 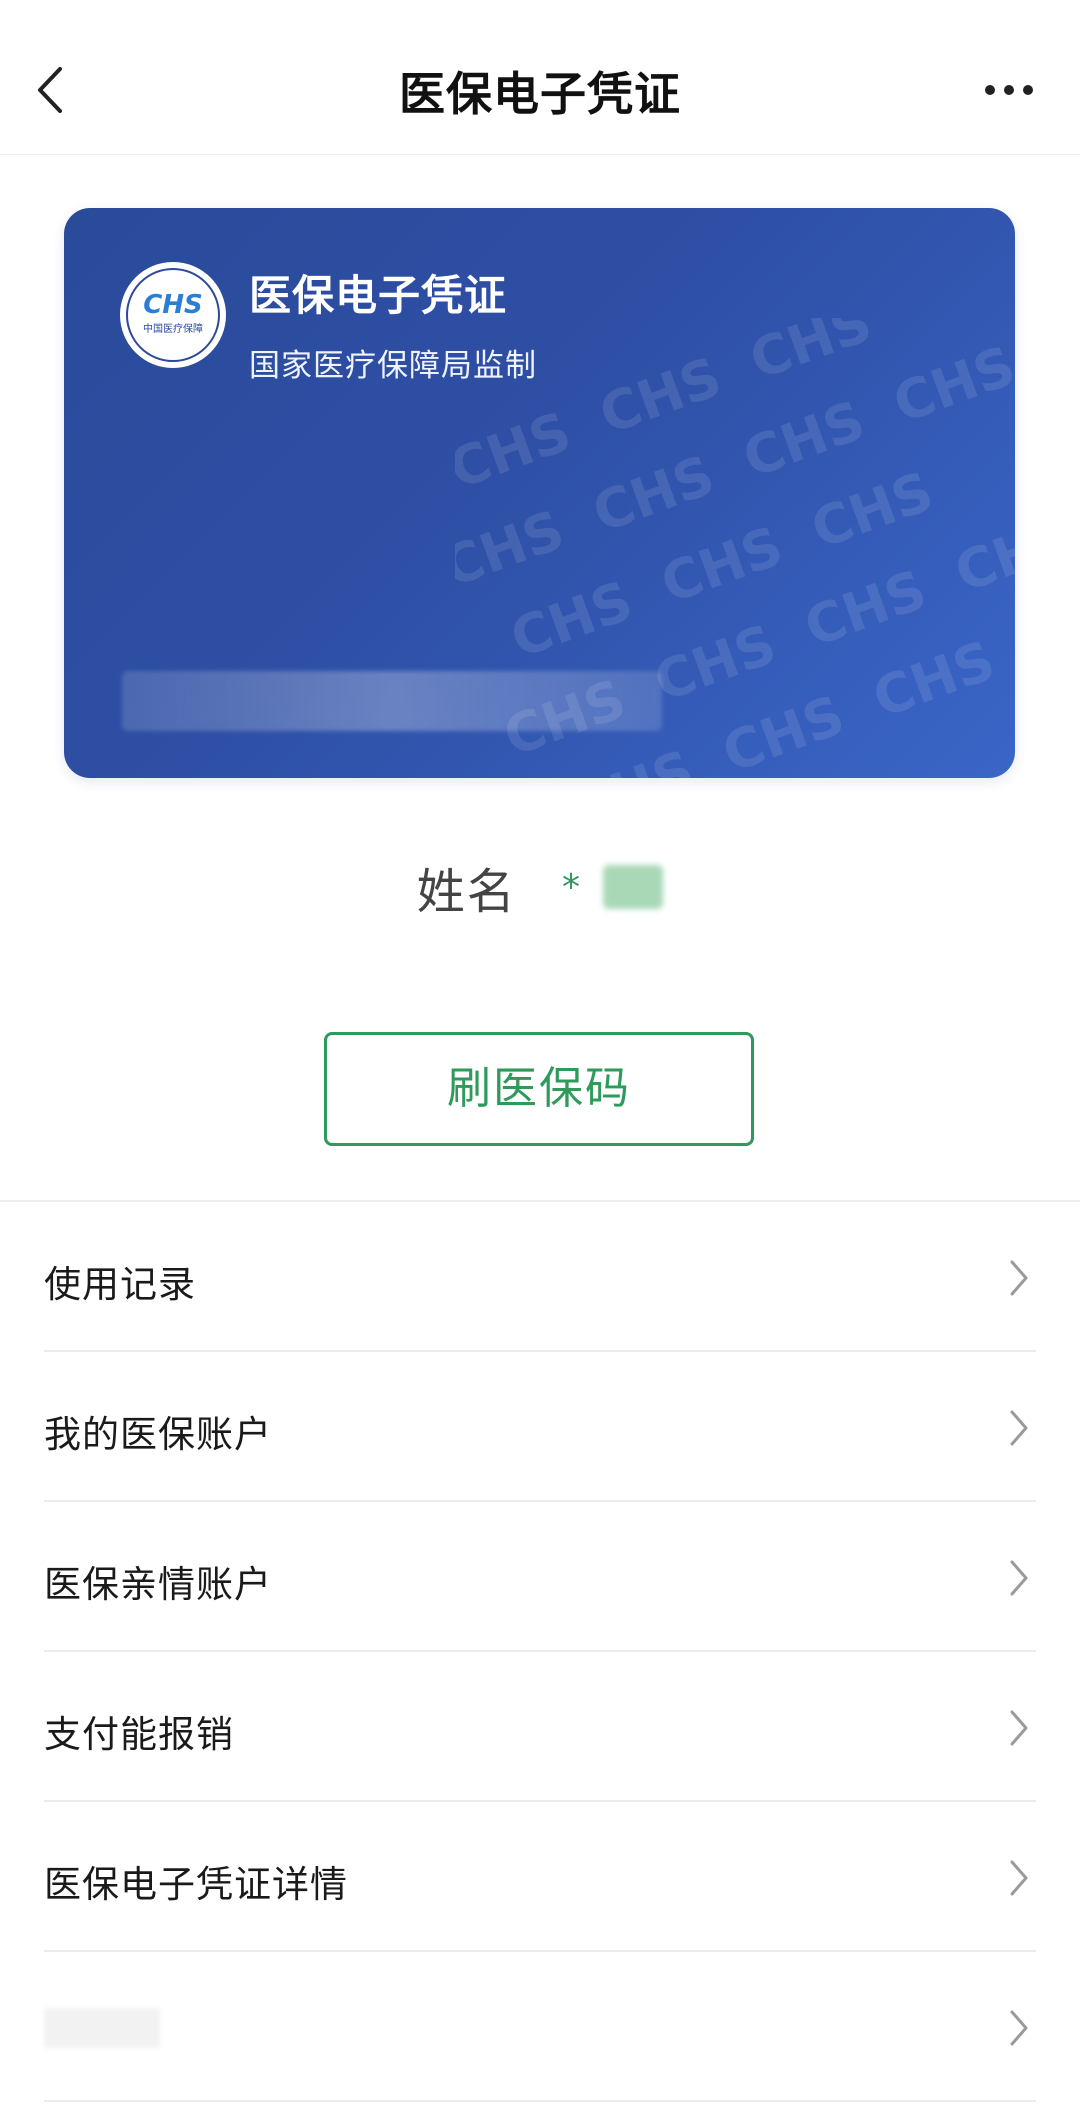 What do you see at coordinates (466, 892) in the screenshot?
I see `name-label: 姓名` at bounding box center [466, 892].